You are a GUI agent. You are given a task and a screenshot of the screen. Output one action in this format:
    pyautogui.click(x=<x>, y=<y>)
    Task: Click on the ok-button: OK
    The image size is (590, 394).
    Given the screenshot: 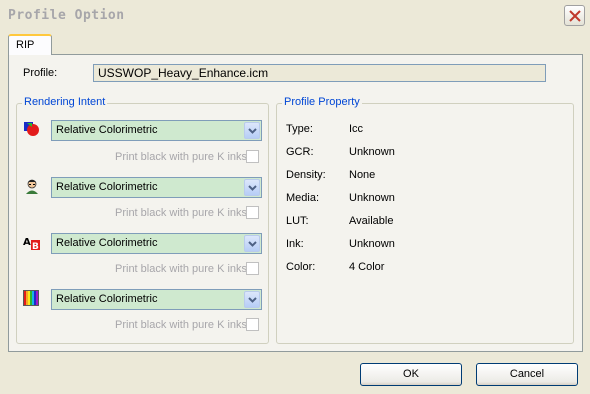 What is the action you would take?
    pyautogui.click(x=411, y=374)
    